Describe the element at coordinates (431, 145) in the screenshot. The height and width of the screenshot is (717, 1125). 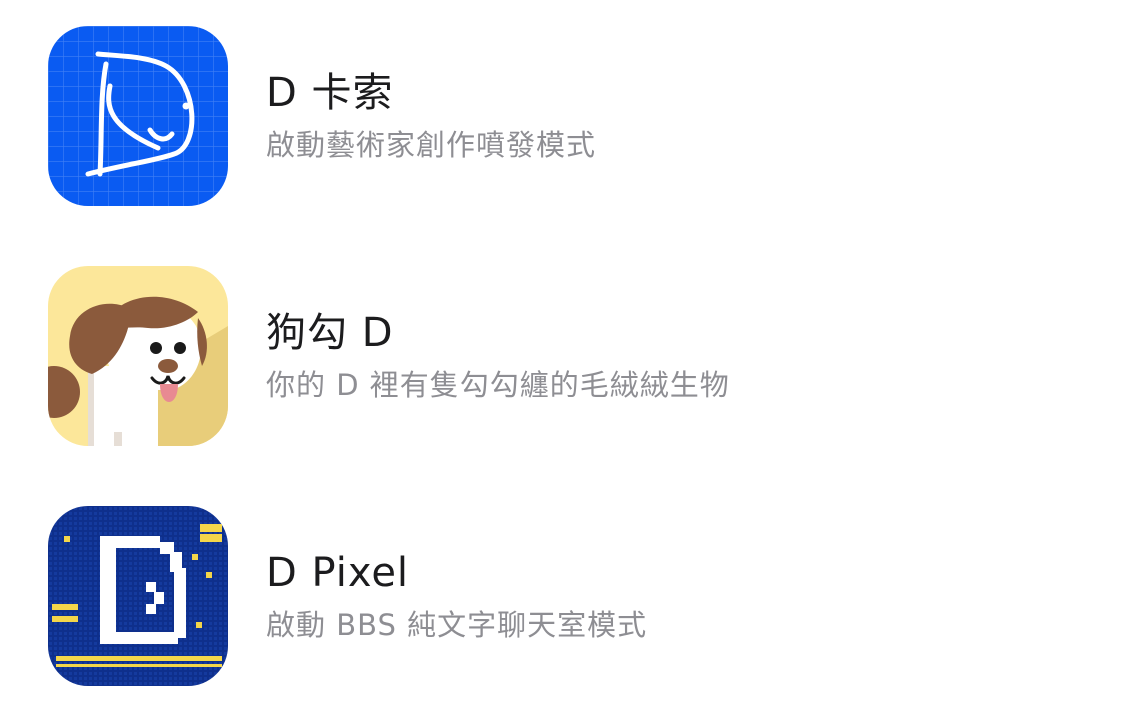
I see `icon-option-subtitle: 啟動藝術家創作噴發模式` at that location.